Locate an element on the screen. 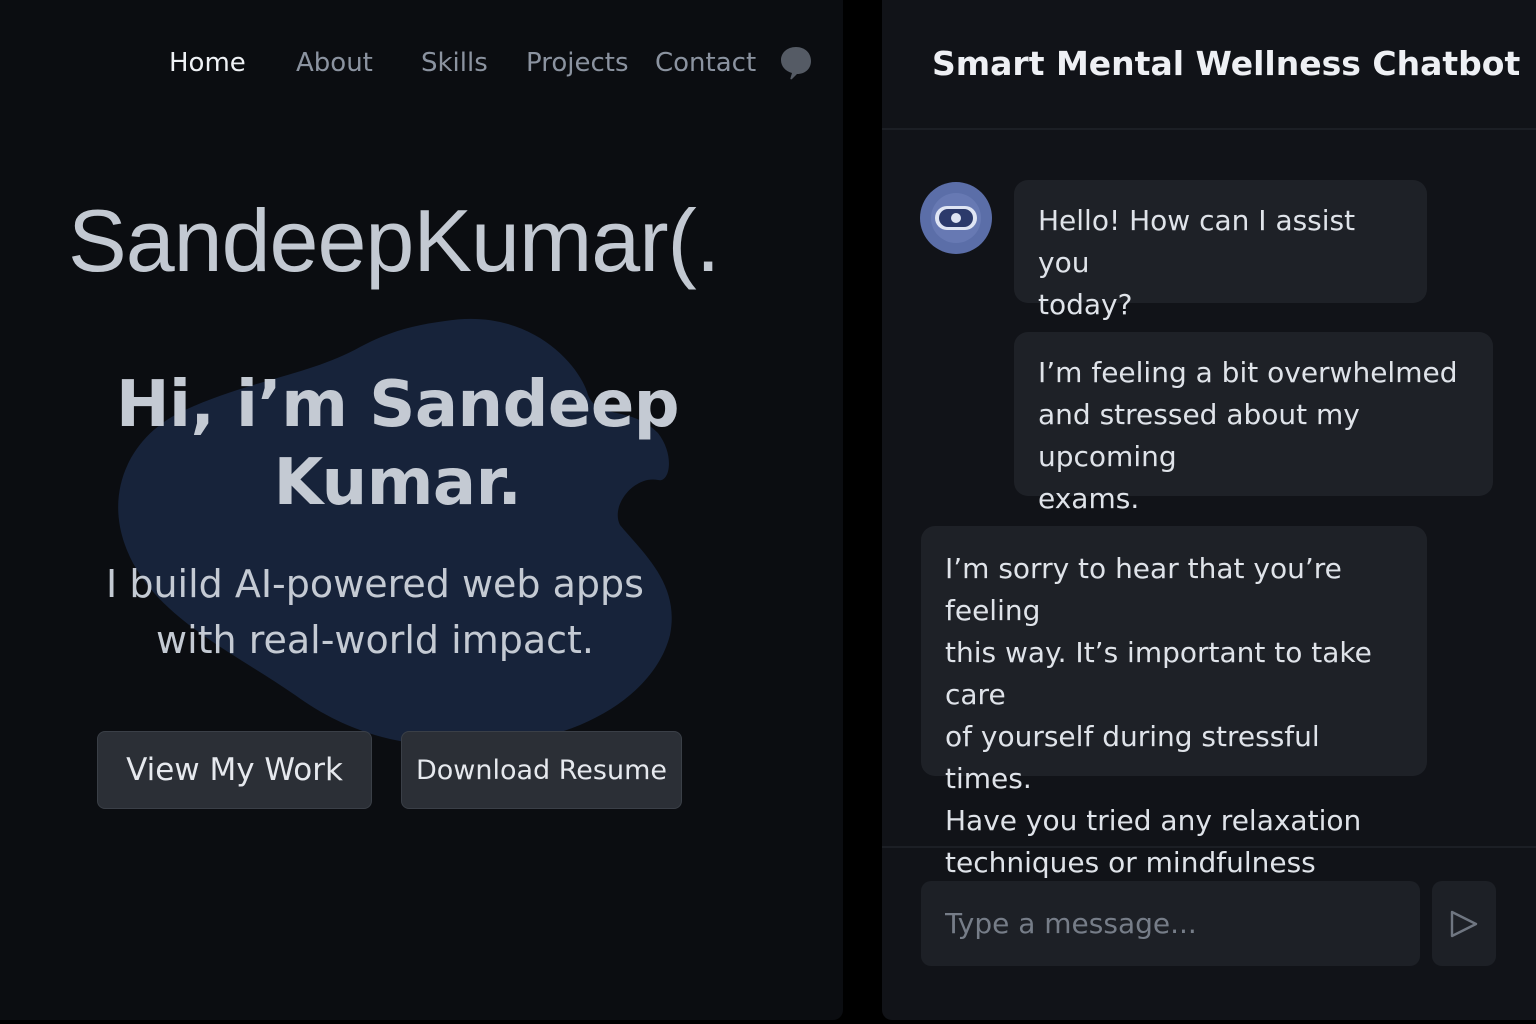 This screenshot has height=1024, width=1536. hero-title-line1: Hi, i’m Sandeep is located at coordinates (397, 405).